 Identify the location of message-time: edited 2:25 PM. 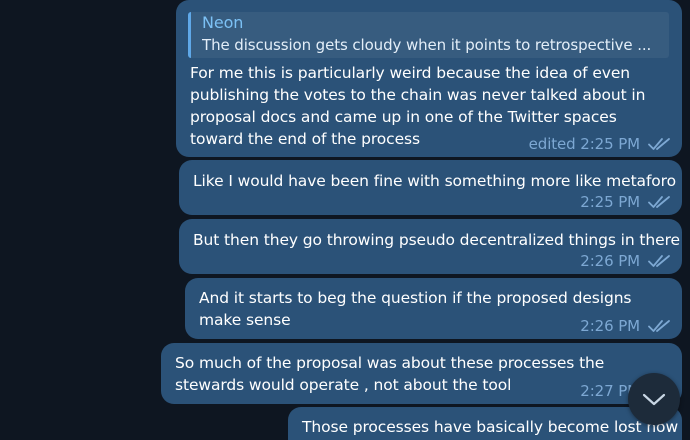
(584, 144).